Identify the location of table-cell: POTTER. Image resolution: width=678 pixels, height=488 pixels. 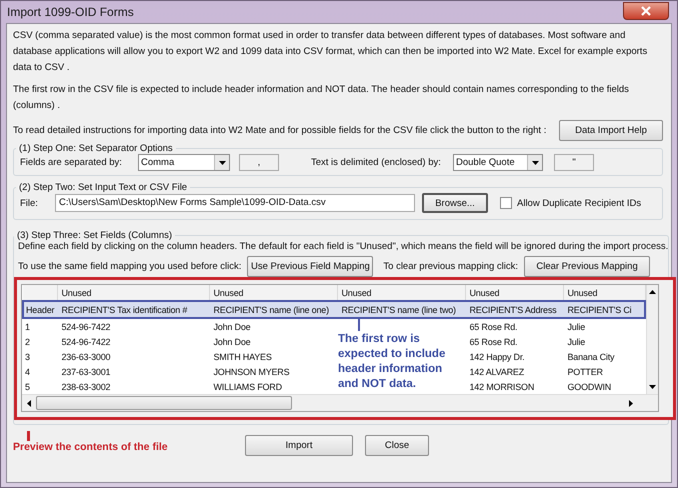
(585, 371).